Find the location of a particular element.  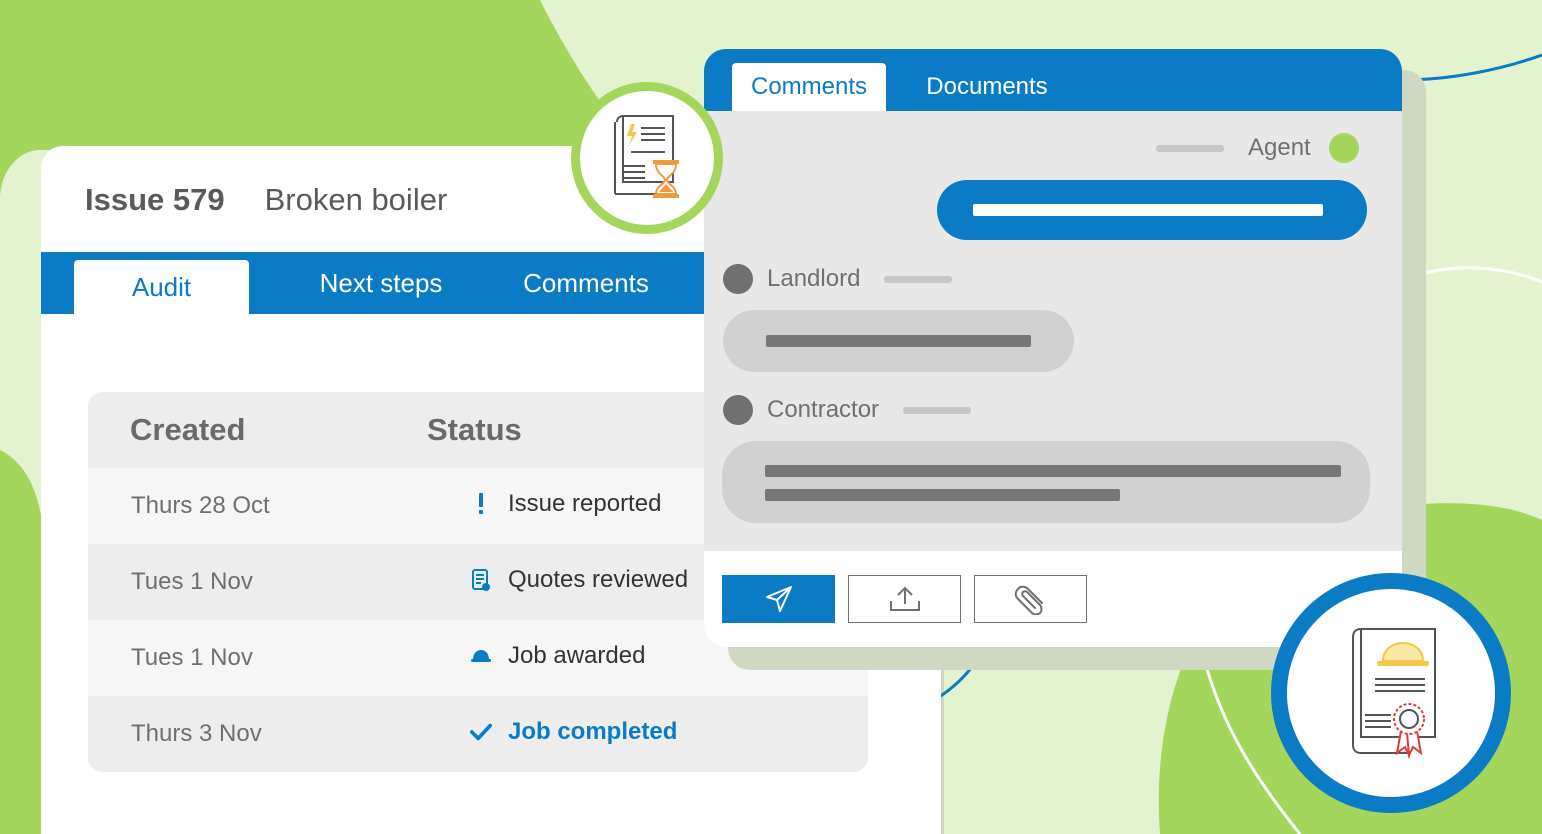

send-button is located at coordinates (778, 599).